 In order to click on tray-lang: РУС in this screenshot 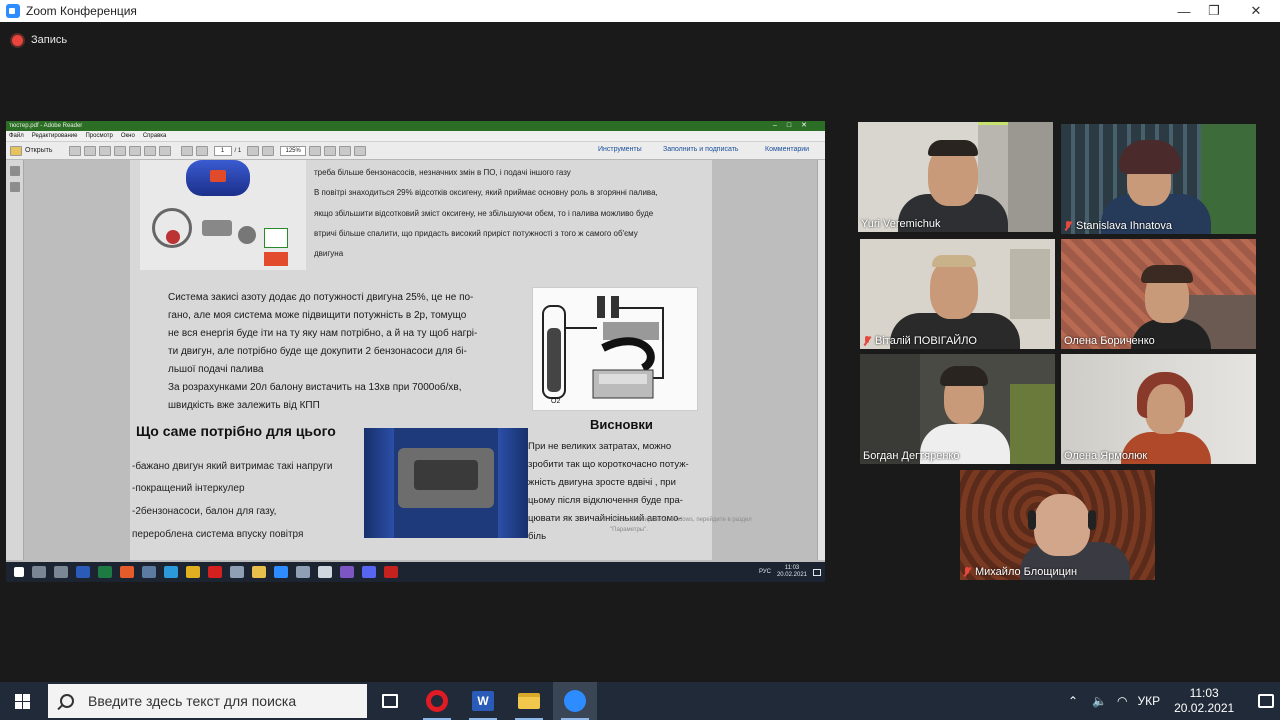, I will do `click(765, 572)`.